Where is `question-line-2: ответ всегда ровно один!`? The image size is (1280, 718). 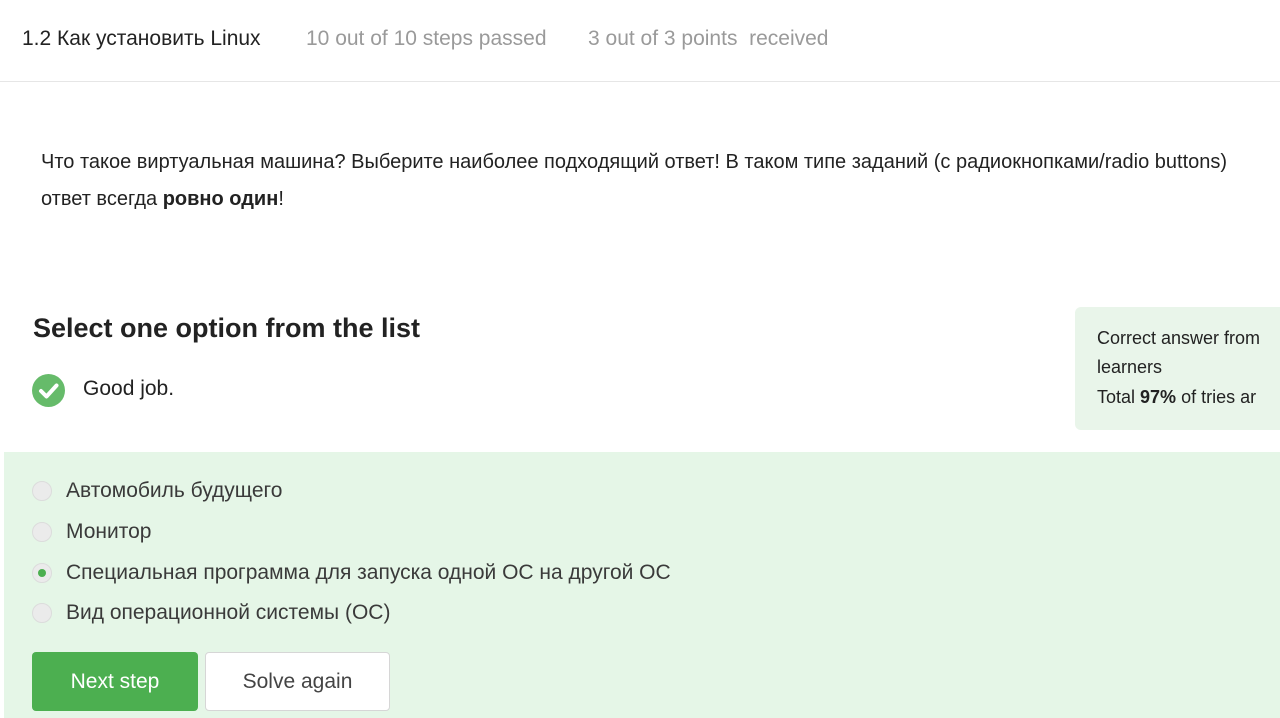
question-line-2: ответ всегда ровно один! is located at coordinates (660, 199).